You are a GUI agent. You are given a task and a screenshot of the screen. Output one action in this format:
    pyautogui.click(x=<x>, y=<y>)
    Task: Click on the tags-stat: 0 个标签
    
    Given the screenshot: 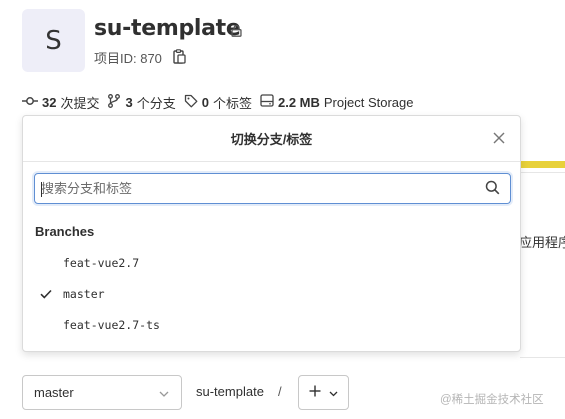 What is the action you would take?
    pyautogui.click(x=218, y=102)
    